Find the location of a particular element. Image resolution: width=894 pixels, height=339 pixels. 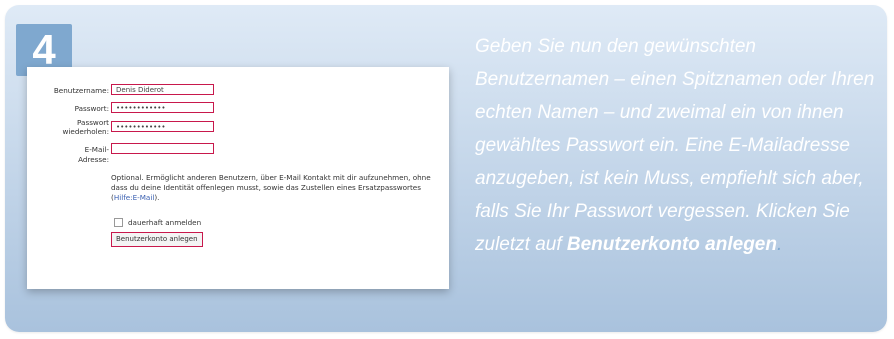

password-label: Passwort: is located at coordinates (91, 108).